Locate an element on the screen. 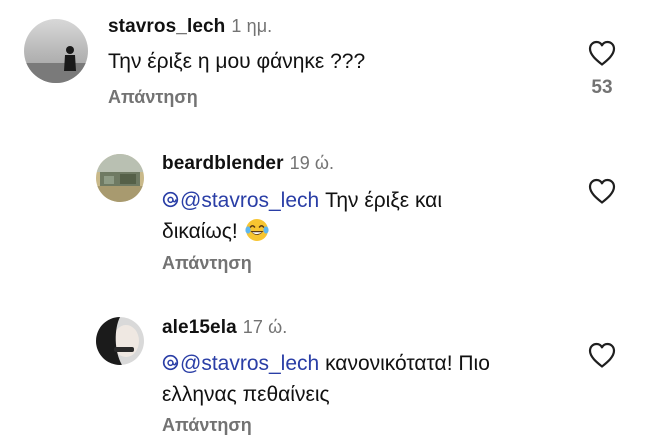 The image size is (650, 444). comment-text-line: Την έριξε και is located at coordinates (383, 200).